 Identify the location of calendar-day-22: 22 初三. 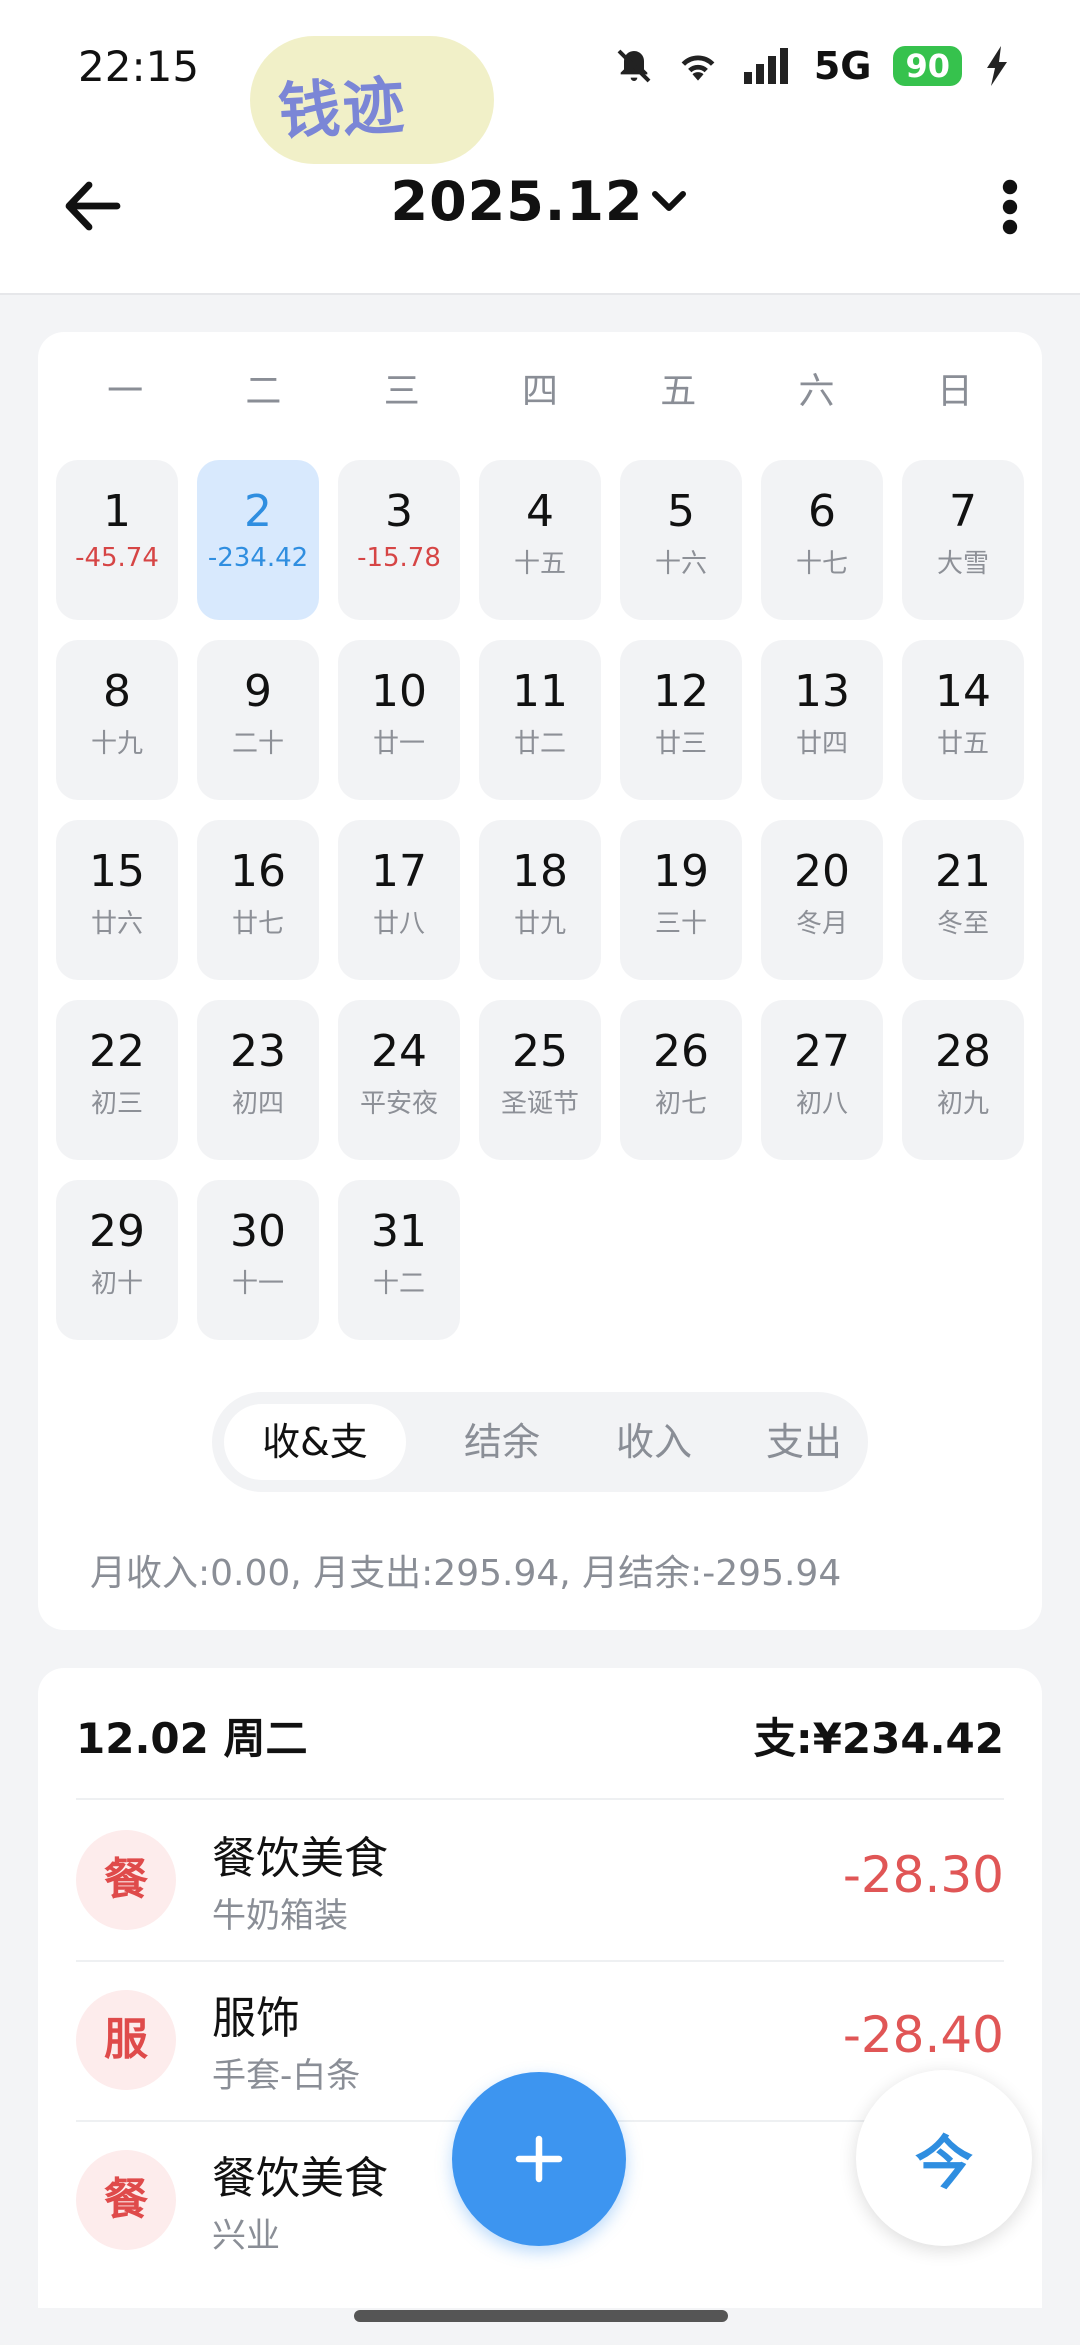
(117, 1080).